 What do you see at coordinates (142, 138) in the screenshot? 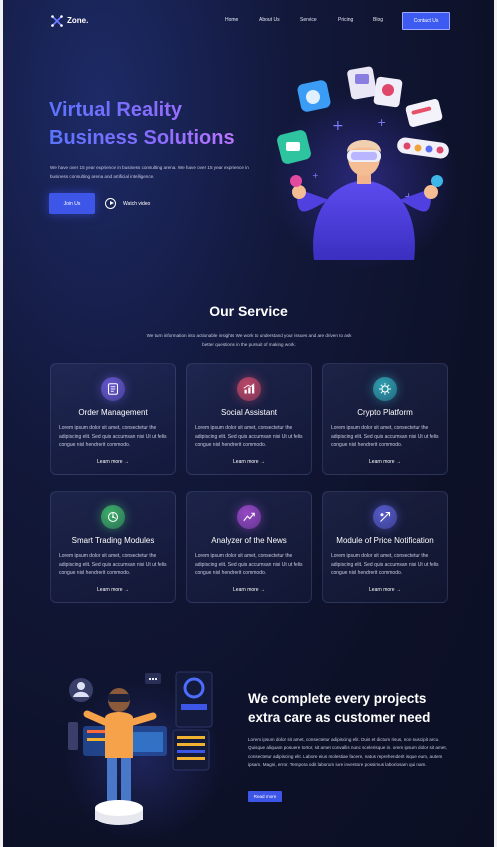
I see `hero-title-line2: Business Solutions` at bounding box center [142, 138].